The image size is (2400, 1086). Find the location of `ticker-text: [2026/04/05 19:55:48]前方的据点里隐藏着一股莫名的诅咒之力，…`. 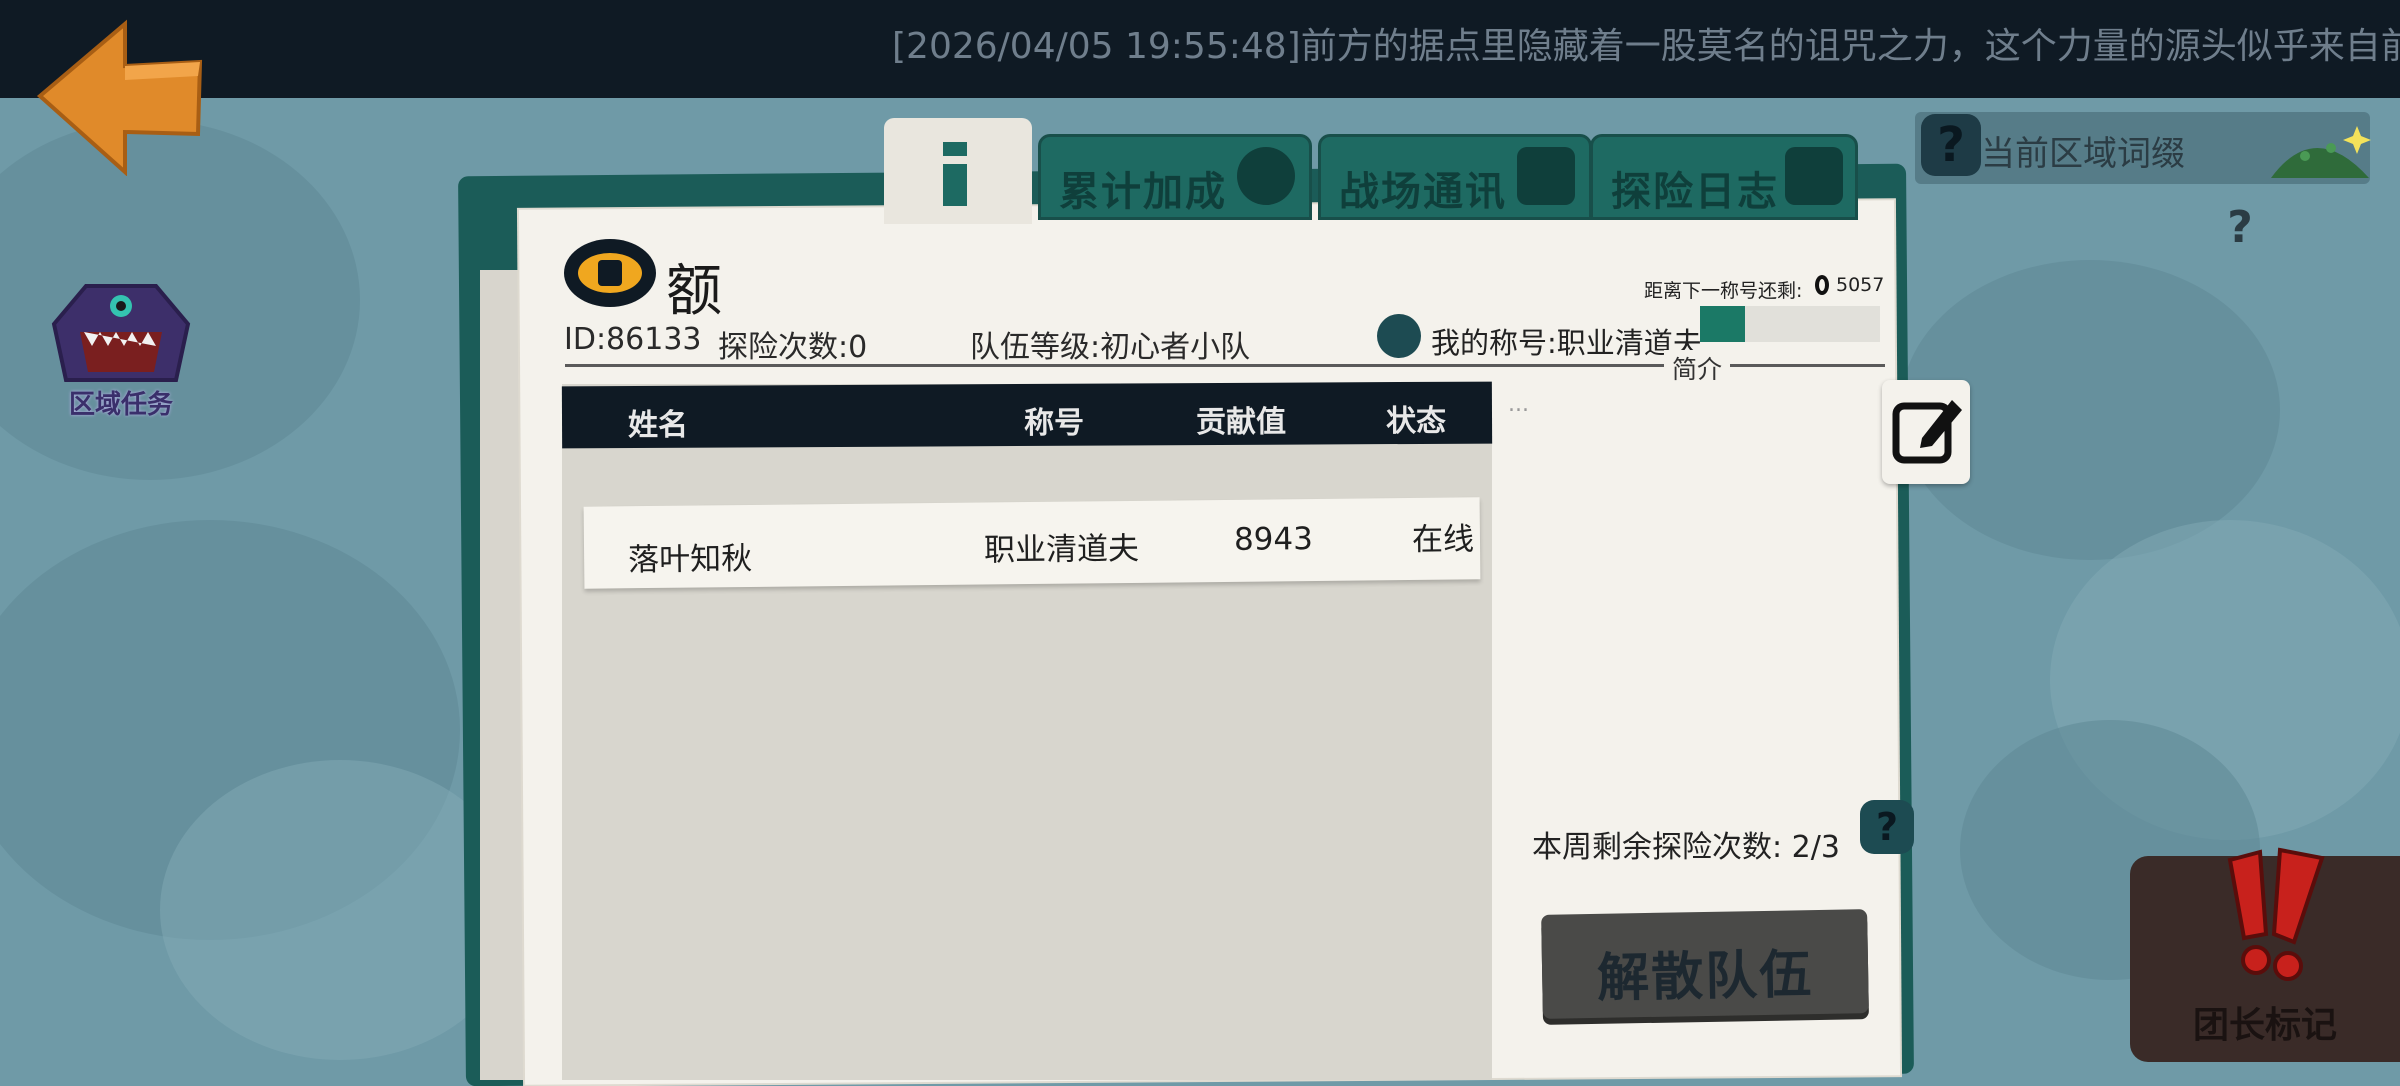

ticker-text: [2026/04/05 19:55:48]前方的据点里隐藏着一股莫名的诅咒之力，… is located at coordinates (1646, 46).